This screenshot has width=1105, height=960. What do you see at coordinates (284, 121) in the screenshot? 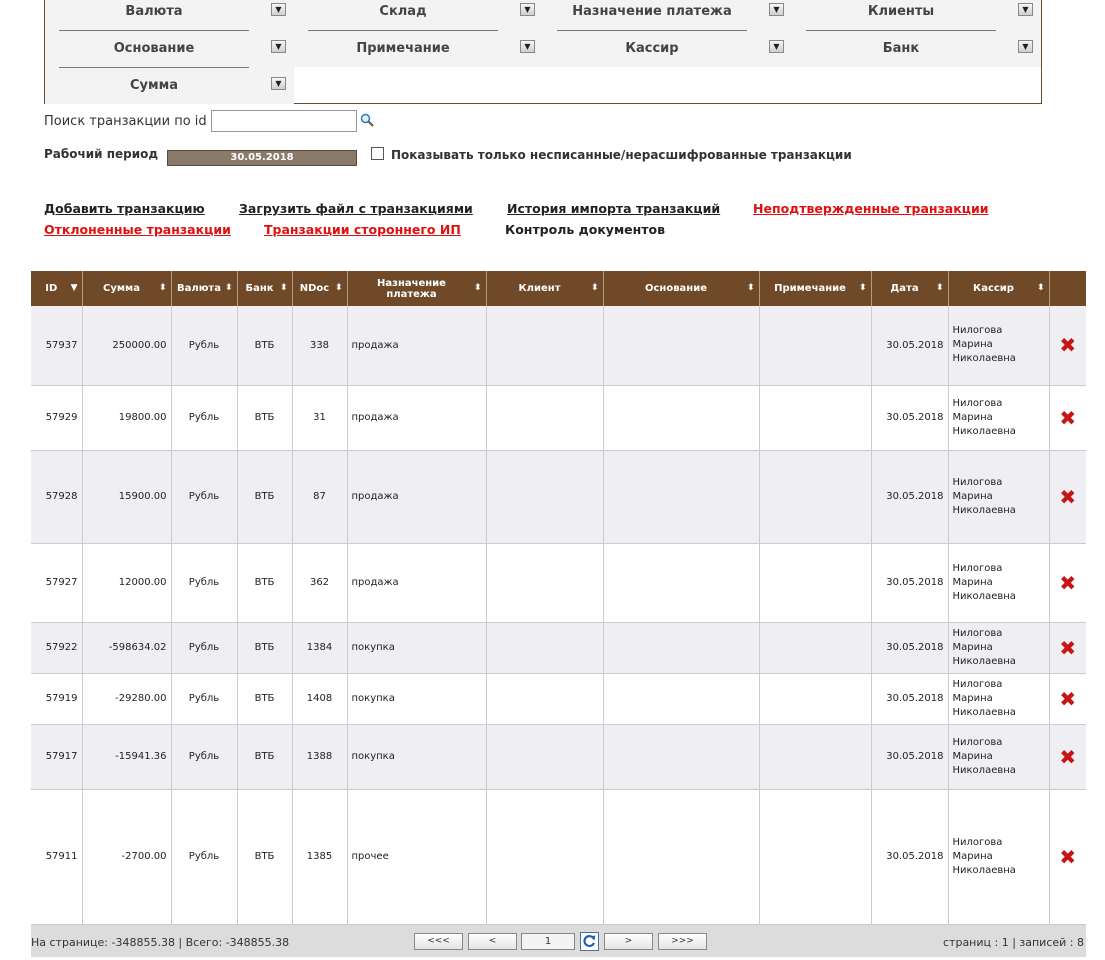
I see `search-input` at bounding box center [284, 121].